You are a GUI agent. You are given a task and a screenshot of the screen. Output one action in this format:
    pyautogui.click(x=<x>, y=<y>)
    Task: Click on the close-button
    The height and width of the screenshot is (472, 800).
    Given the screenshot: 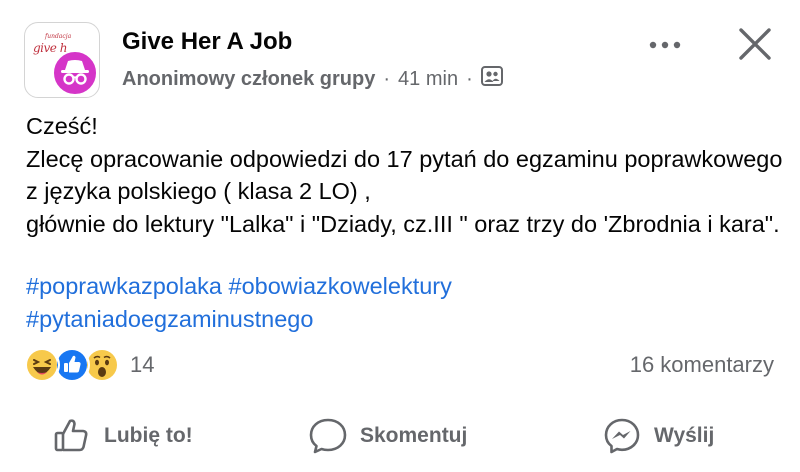 What is the action you would take?
    pyautogui.click(x=755, y=45)
    